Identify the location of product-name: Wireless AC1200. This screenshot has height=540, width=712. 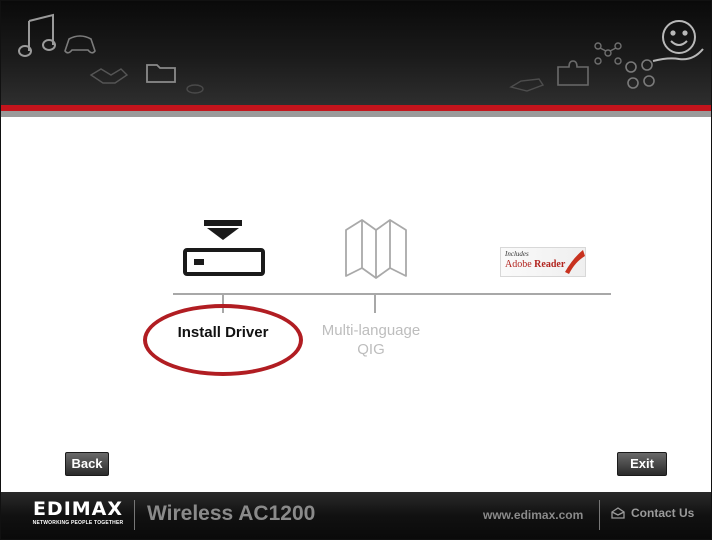
(231, 513).